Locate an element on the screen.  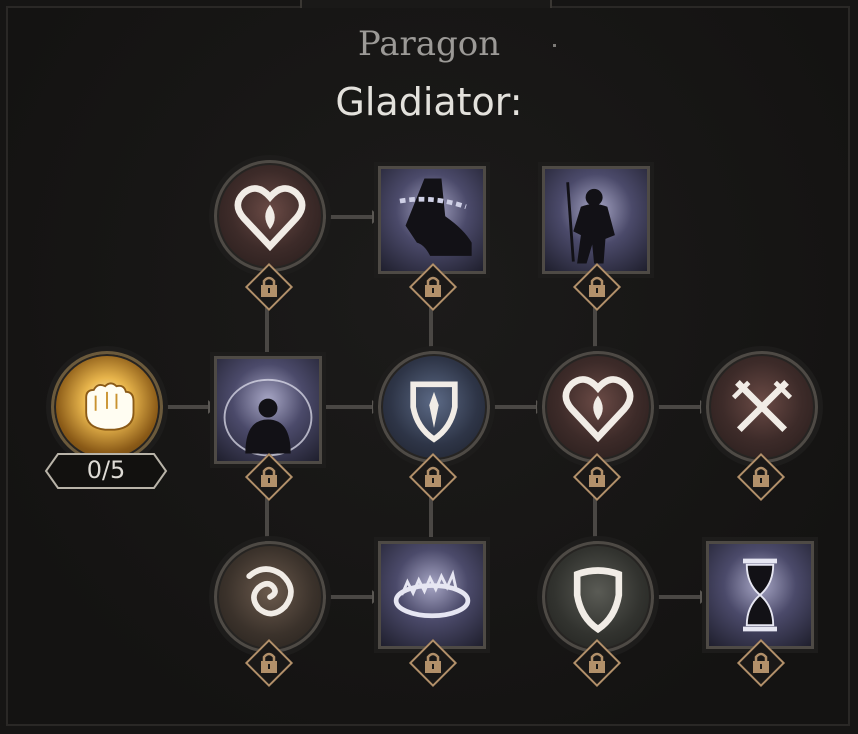
start-node-fist is located at coordinates (107, 407).